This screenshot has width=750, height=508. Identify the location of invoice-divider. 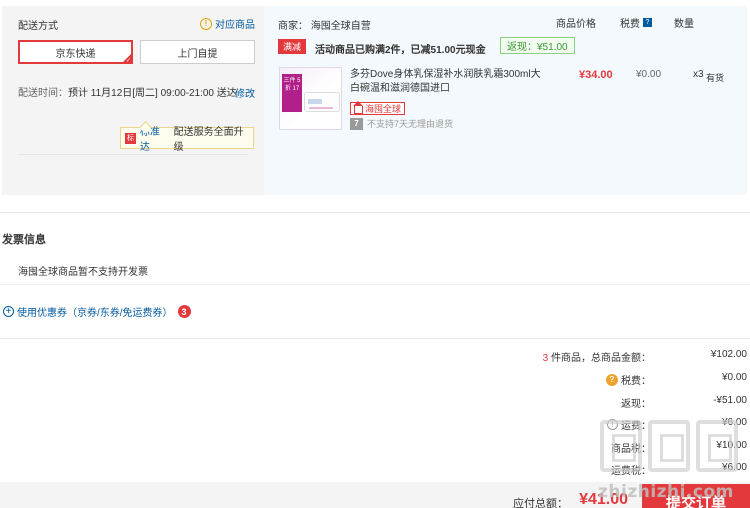
(375, 284).